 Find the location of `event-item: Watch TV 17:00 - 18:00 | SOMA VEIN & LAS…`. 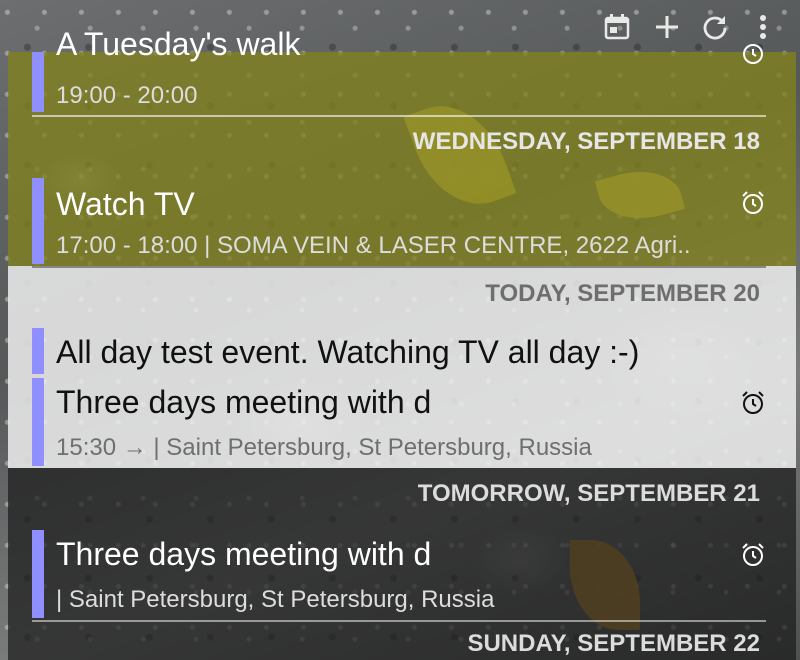

event-item: Watch TV 17:00 - 18:00 | SOMA VEIN & LAS… is located at coordinates (399, 221).